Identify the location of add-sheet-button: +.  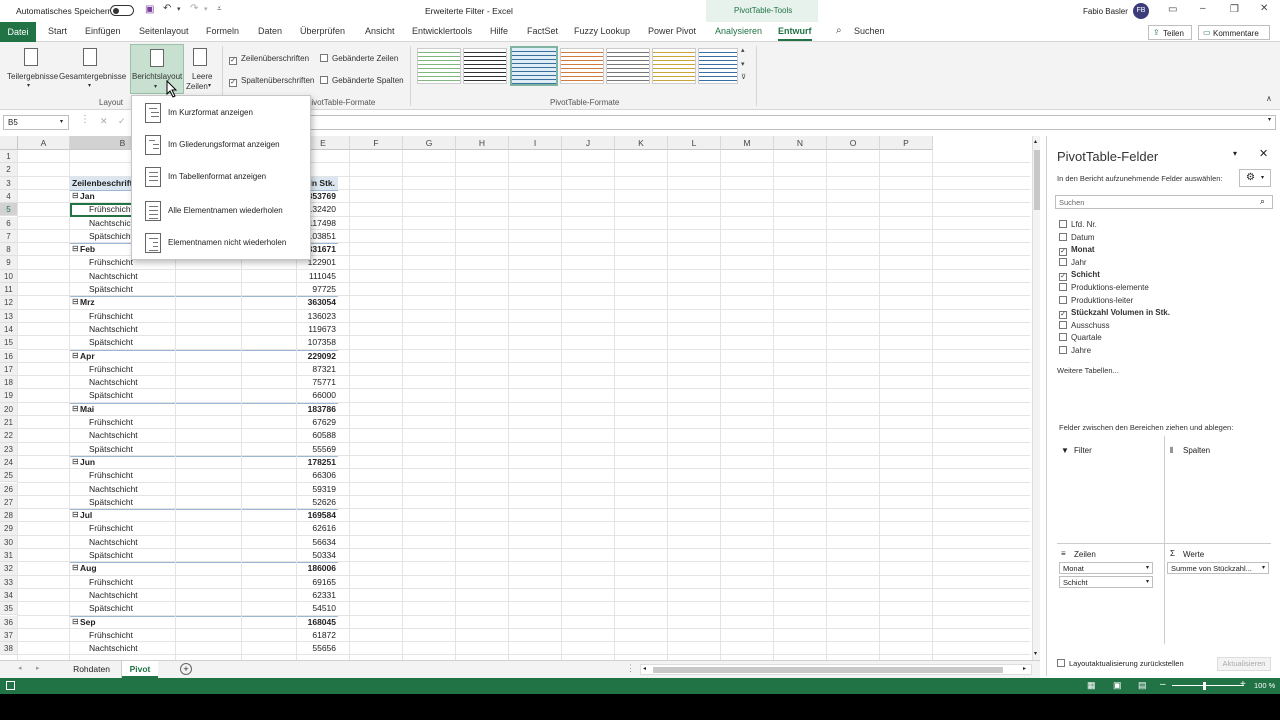
(186, 669).